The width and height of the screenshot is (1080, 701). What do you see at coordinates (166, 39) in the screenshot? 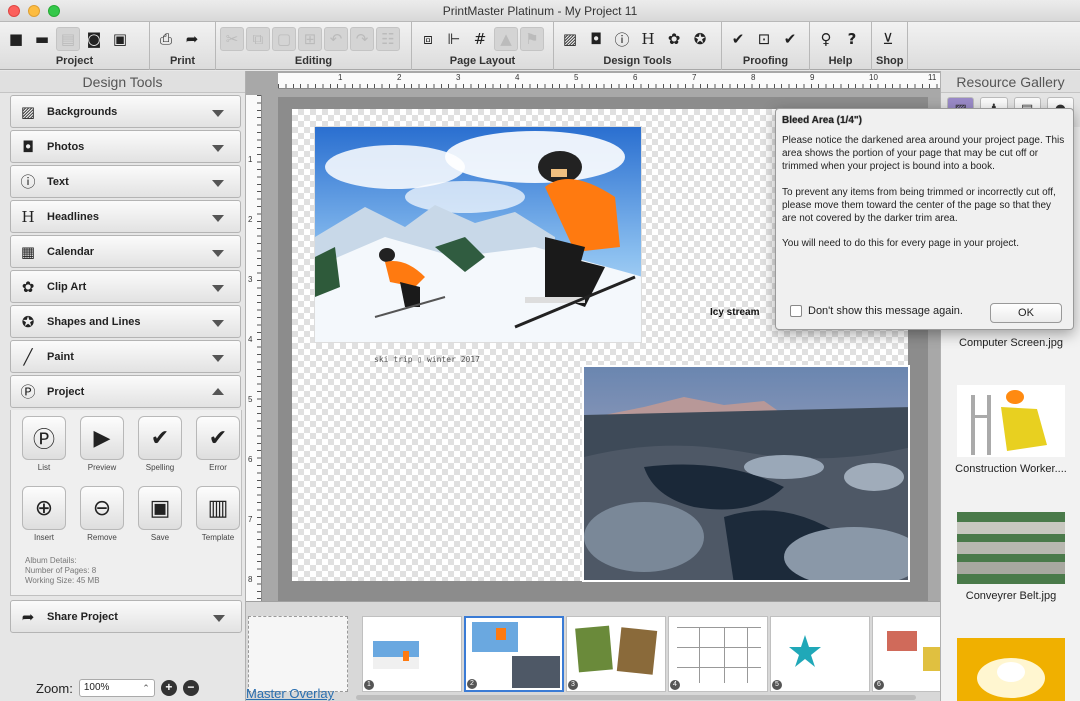
I see `printer-icon: ⎙` at bounding box center [166, 39].